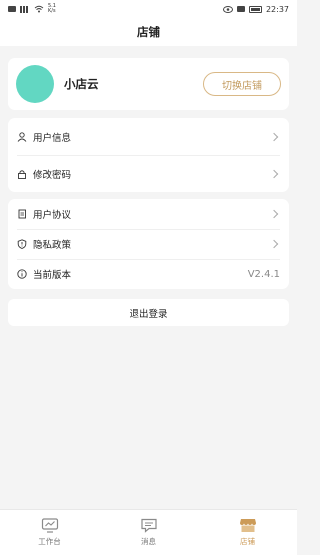 The image size is (320, 555). What do you see at coordinates (277, 9) in the screenshot?
I see `status-time: 22:37` at bounding box center [277, 9].